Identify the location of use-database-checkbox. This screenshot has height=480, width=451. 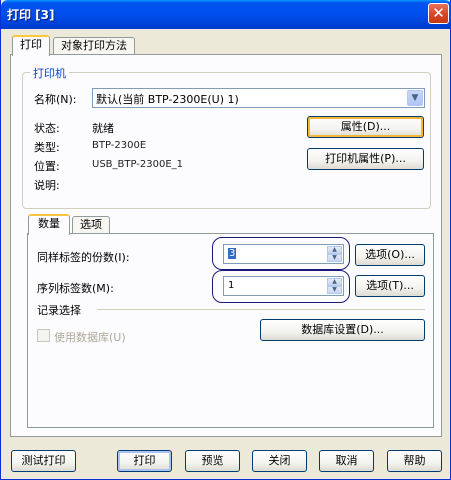
(43, 335).